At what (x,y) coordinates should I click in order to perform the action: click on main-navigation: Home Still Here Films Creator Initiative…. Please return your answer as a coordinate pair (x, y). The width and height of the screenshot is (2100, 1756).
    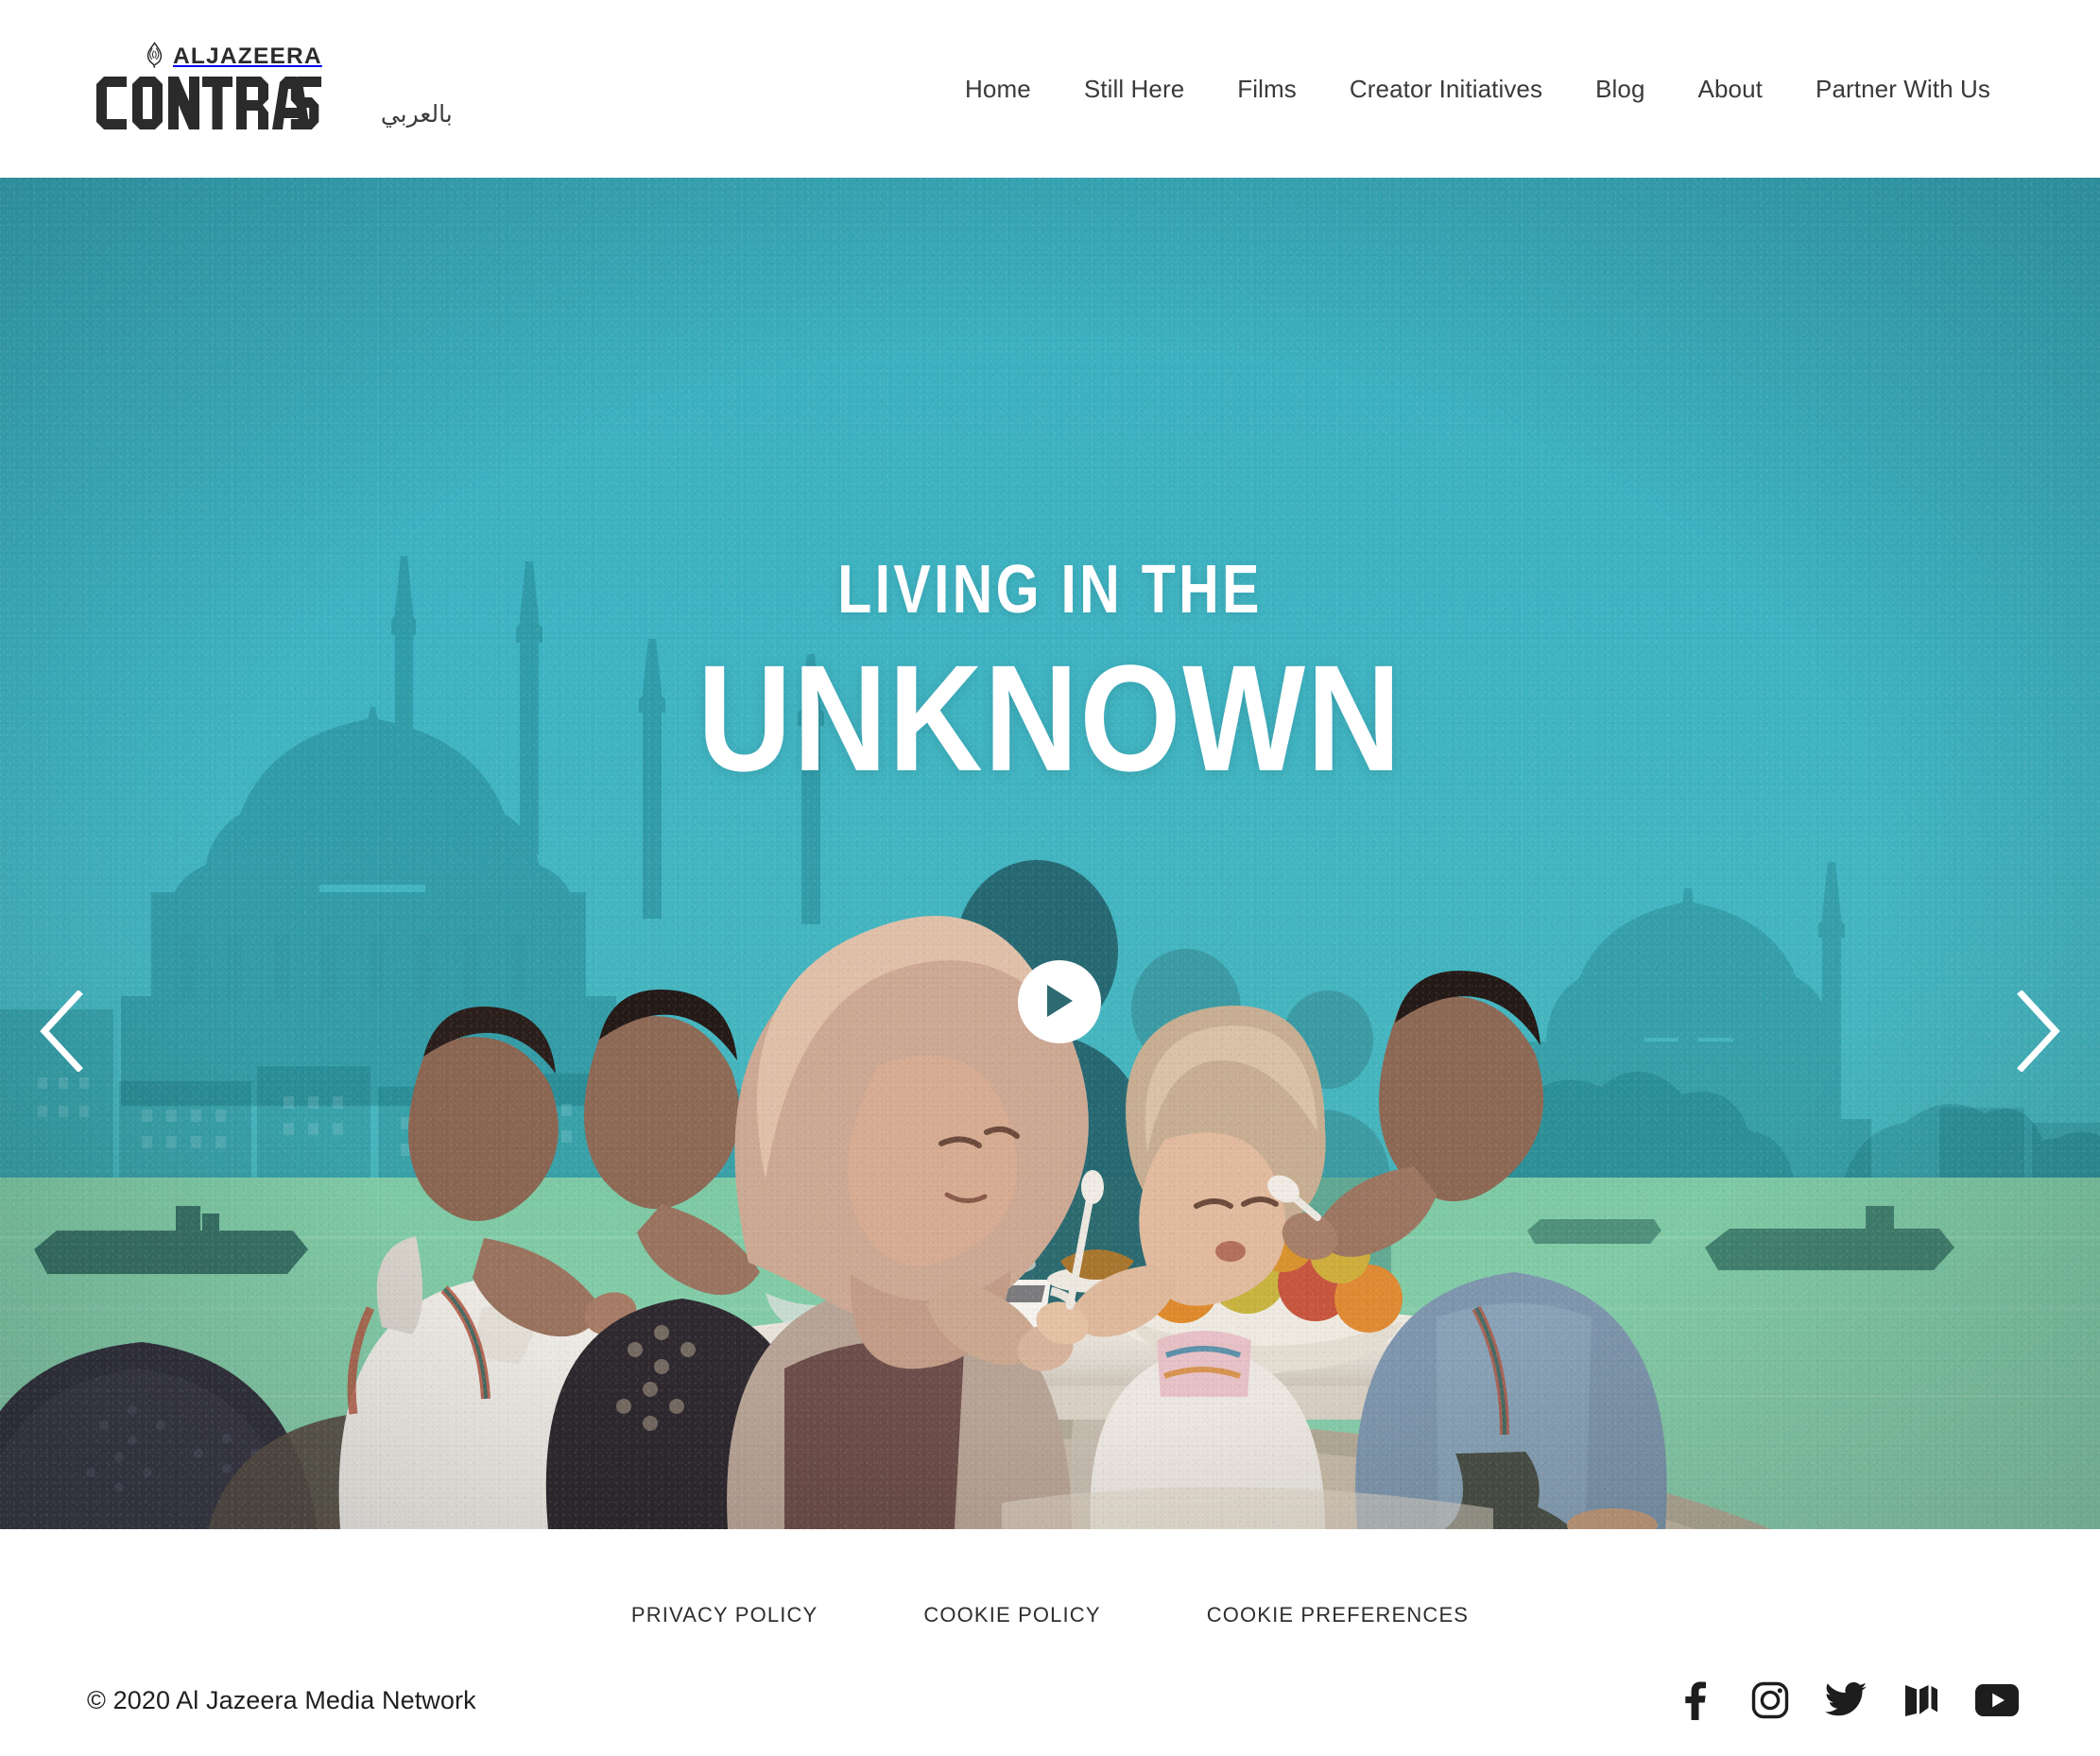
    Looking at the image, I should click on (1477, 89).